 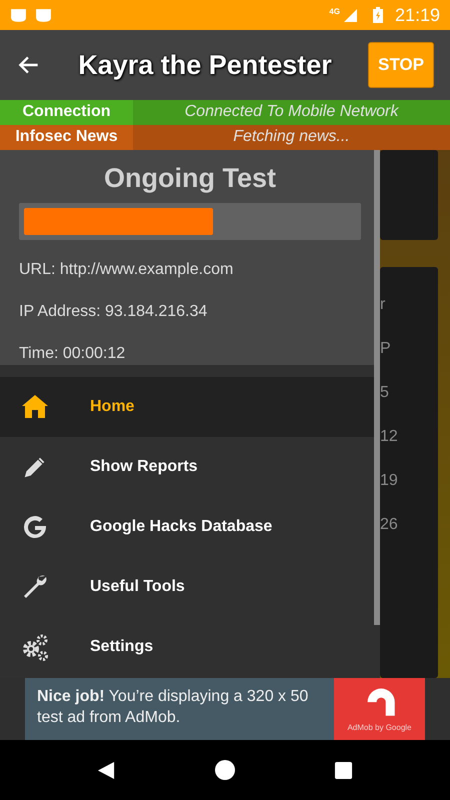 I want to click on ad-banner: Nice job! You’re displaying a 320 x 50 test ad from AdMob. AdMob by Google, so click(x=225, y=709).